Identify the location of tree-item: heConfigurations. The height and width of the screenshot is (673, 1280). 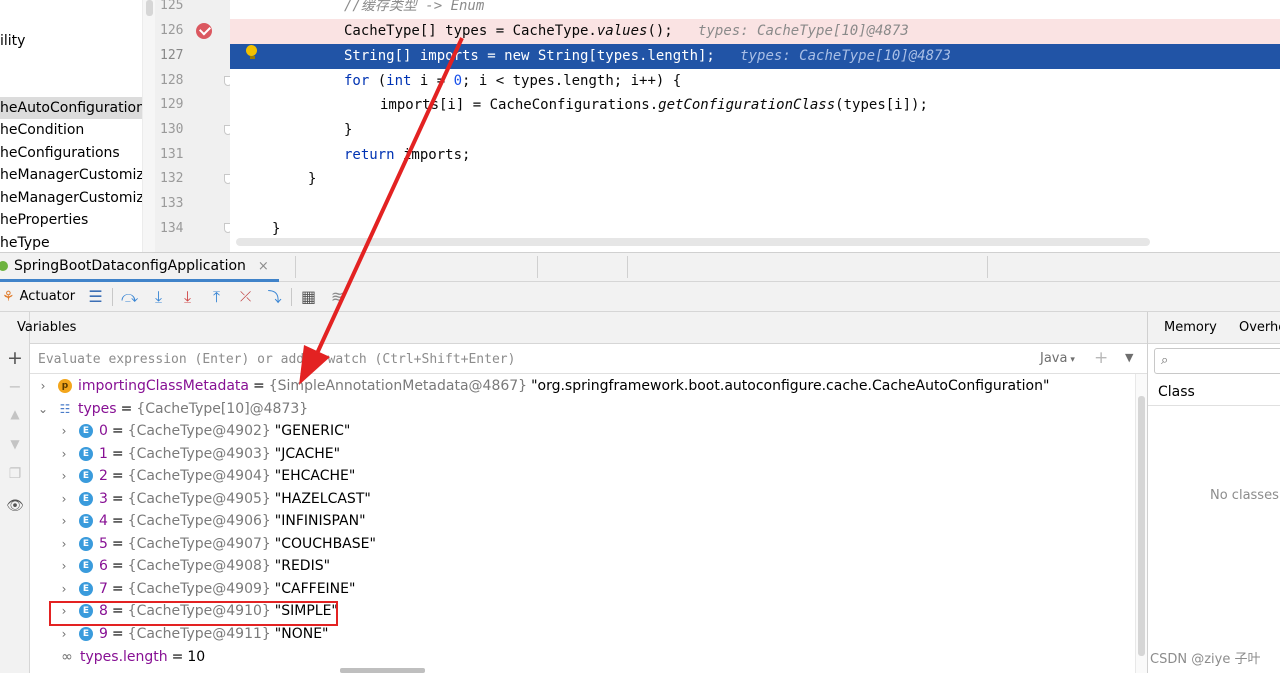
(60, 153).